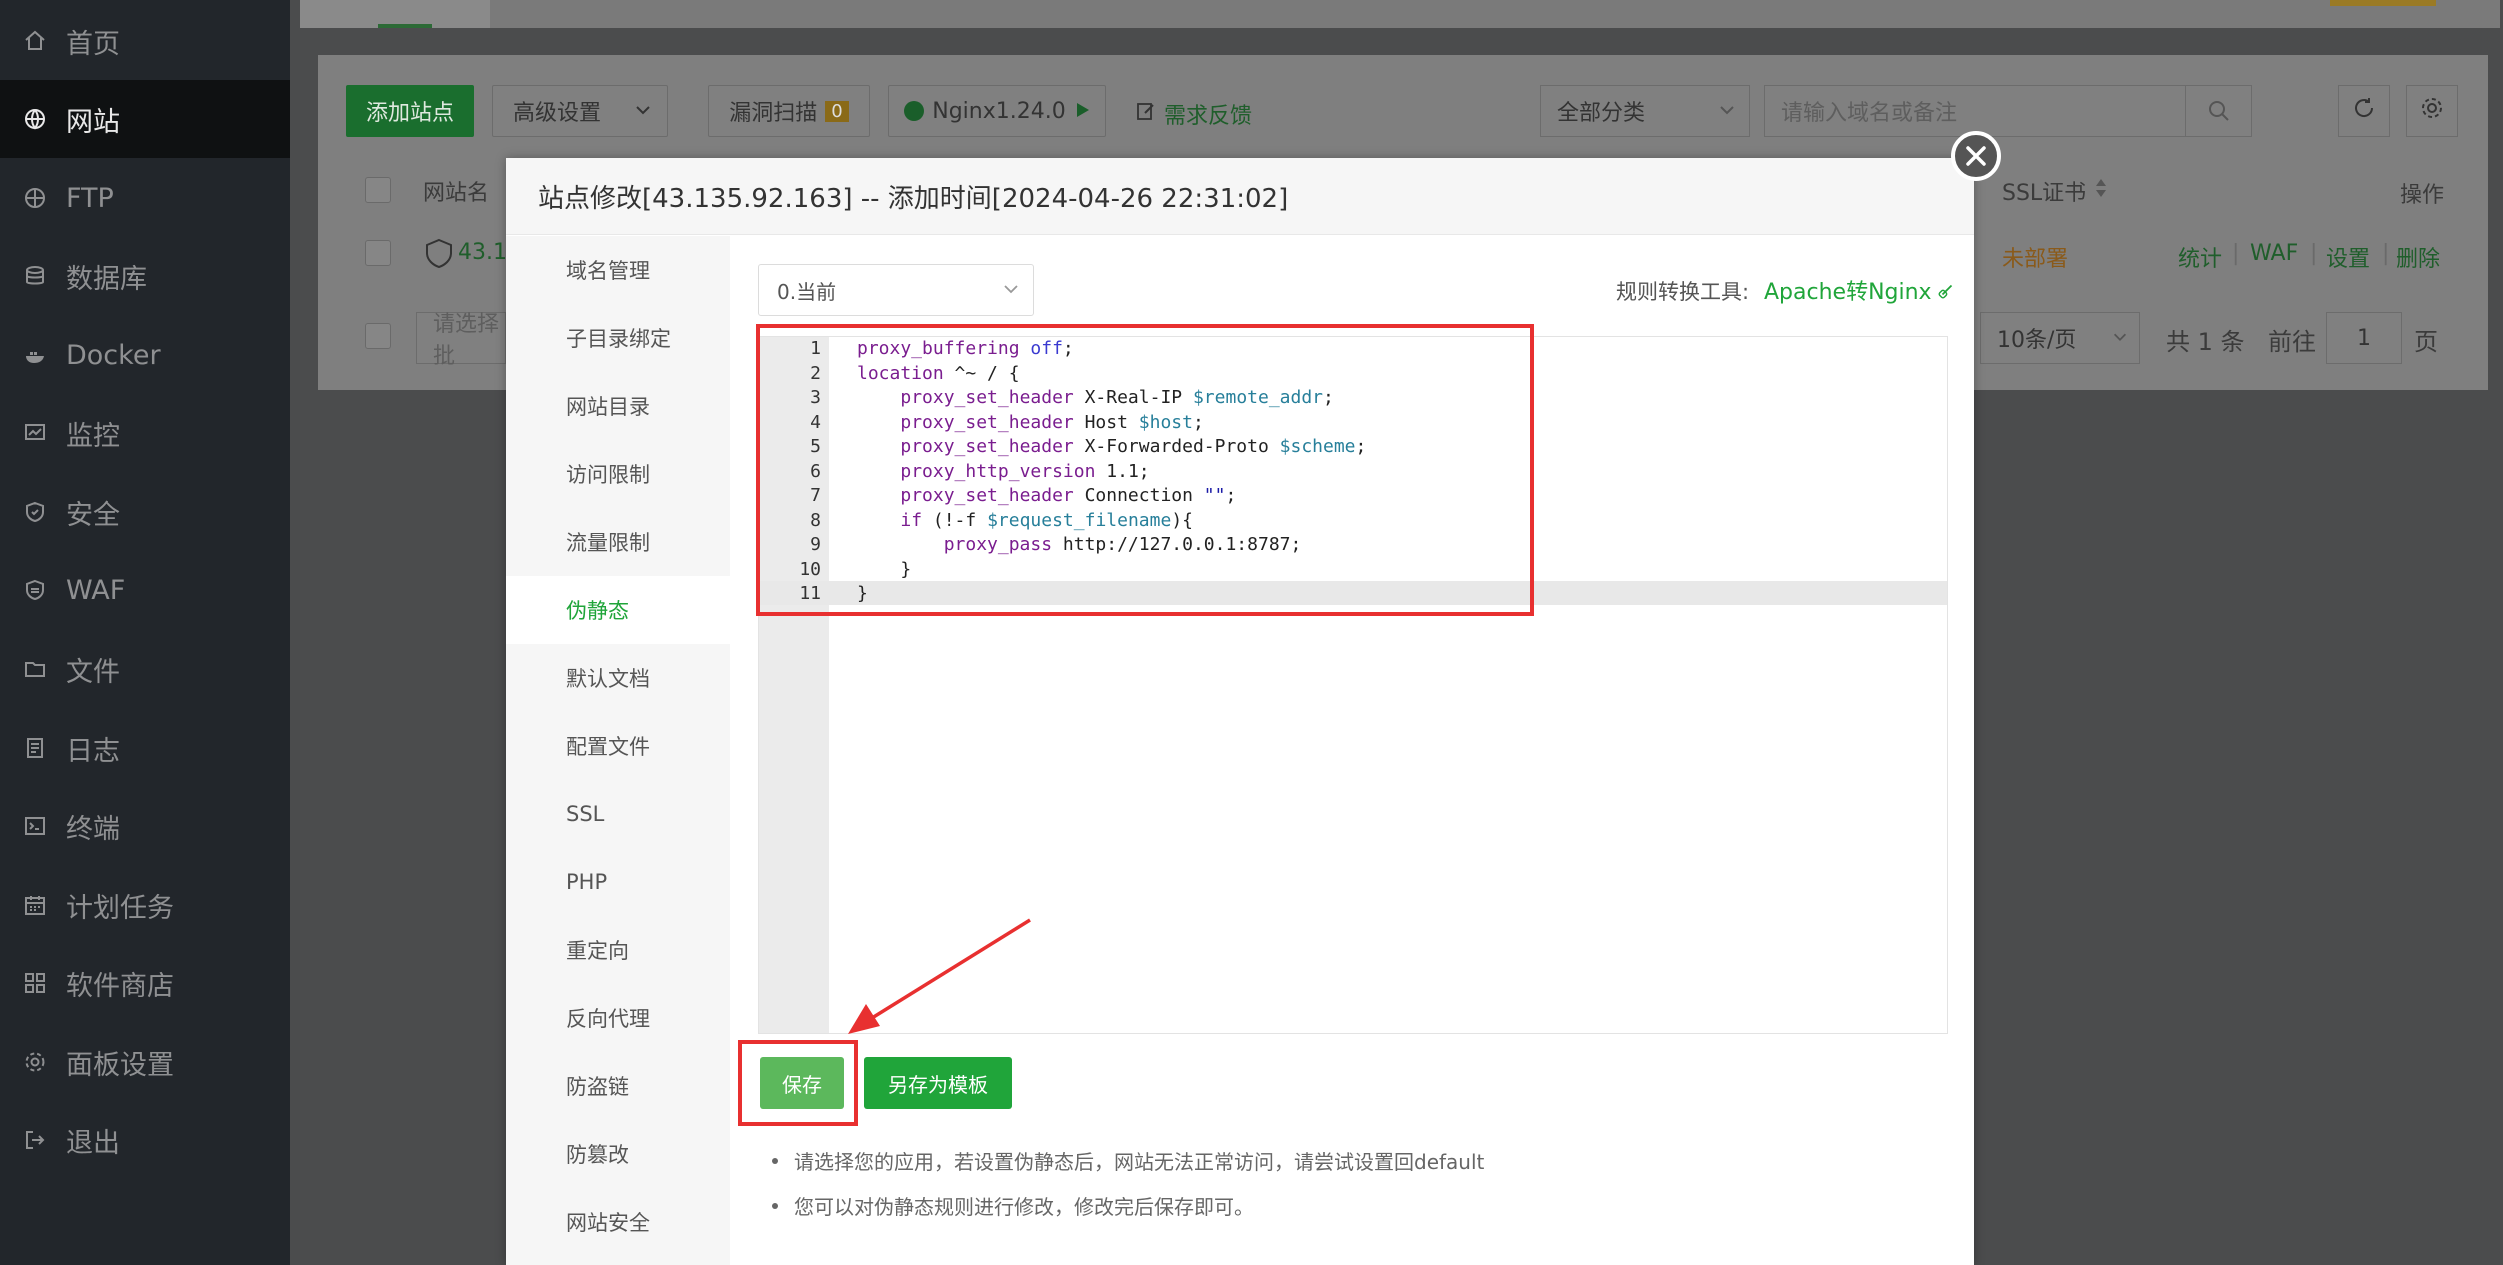 This screenshot has width=2503, height=1265. What do you see at coordinates (378, 336) in the screenshot?
I see `batch-checkbox` at bounding box center [378, 336].